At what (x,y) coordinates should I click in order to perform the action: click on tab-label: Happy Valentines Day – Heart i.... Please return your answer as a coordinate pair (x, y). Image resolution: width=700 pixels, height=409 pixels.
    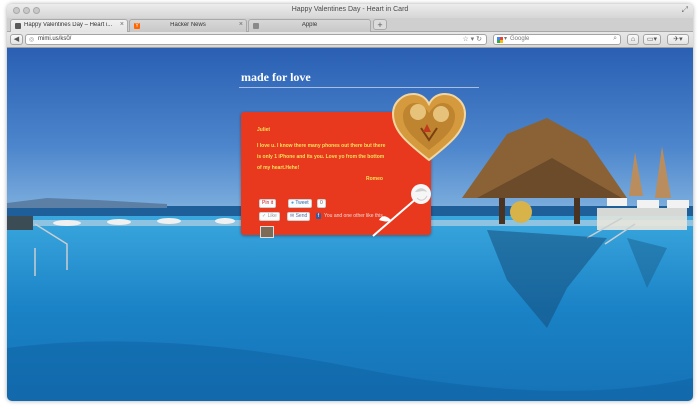
    Looking at the image, I should click on (68, 25).